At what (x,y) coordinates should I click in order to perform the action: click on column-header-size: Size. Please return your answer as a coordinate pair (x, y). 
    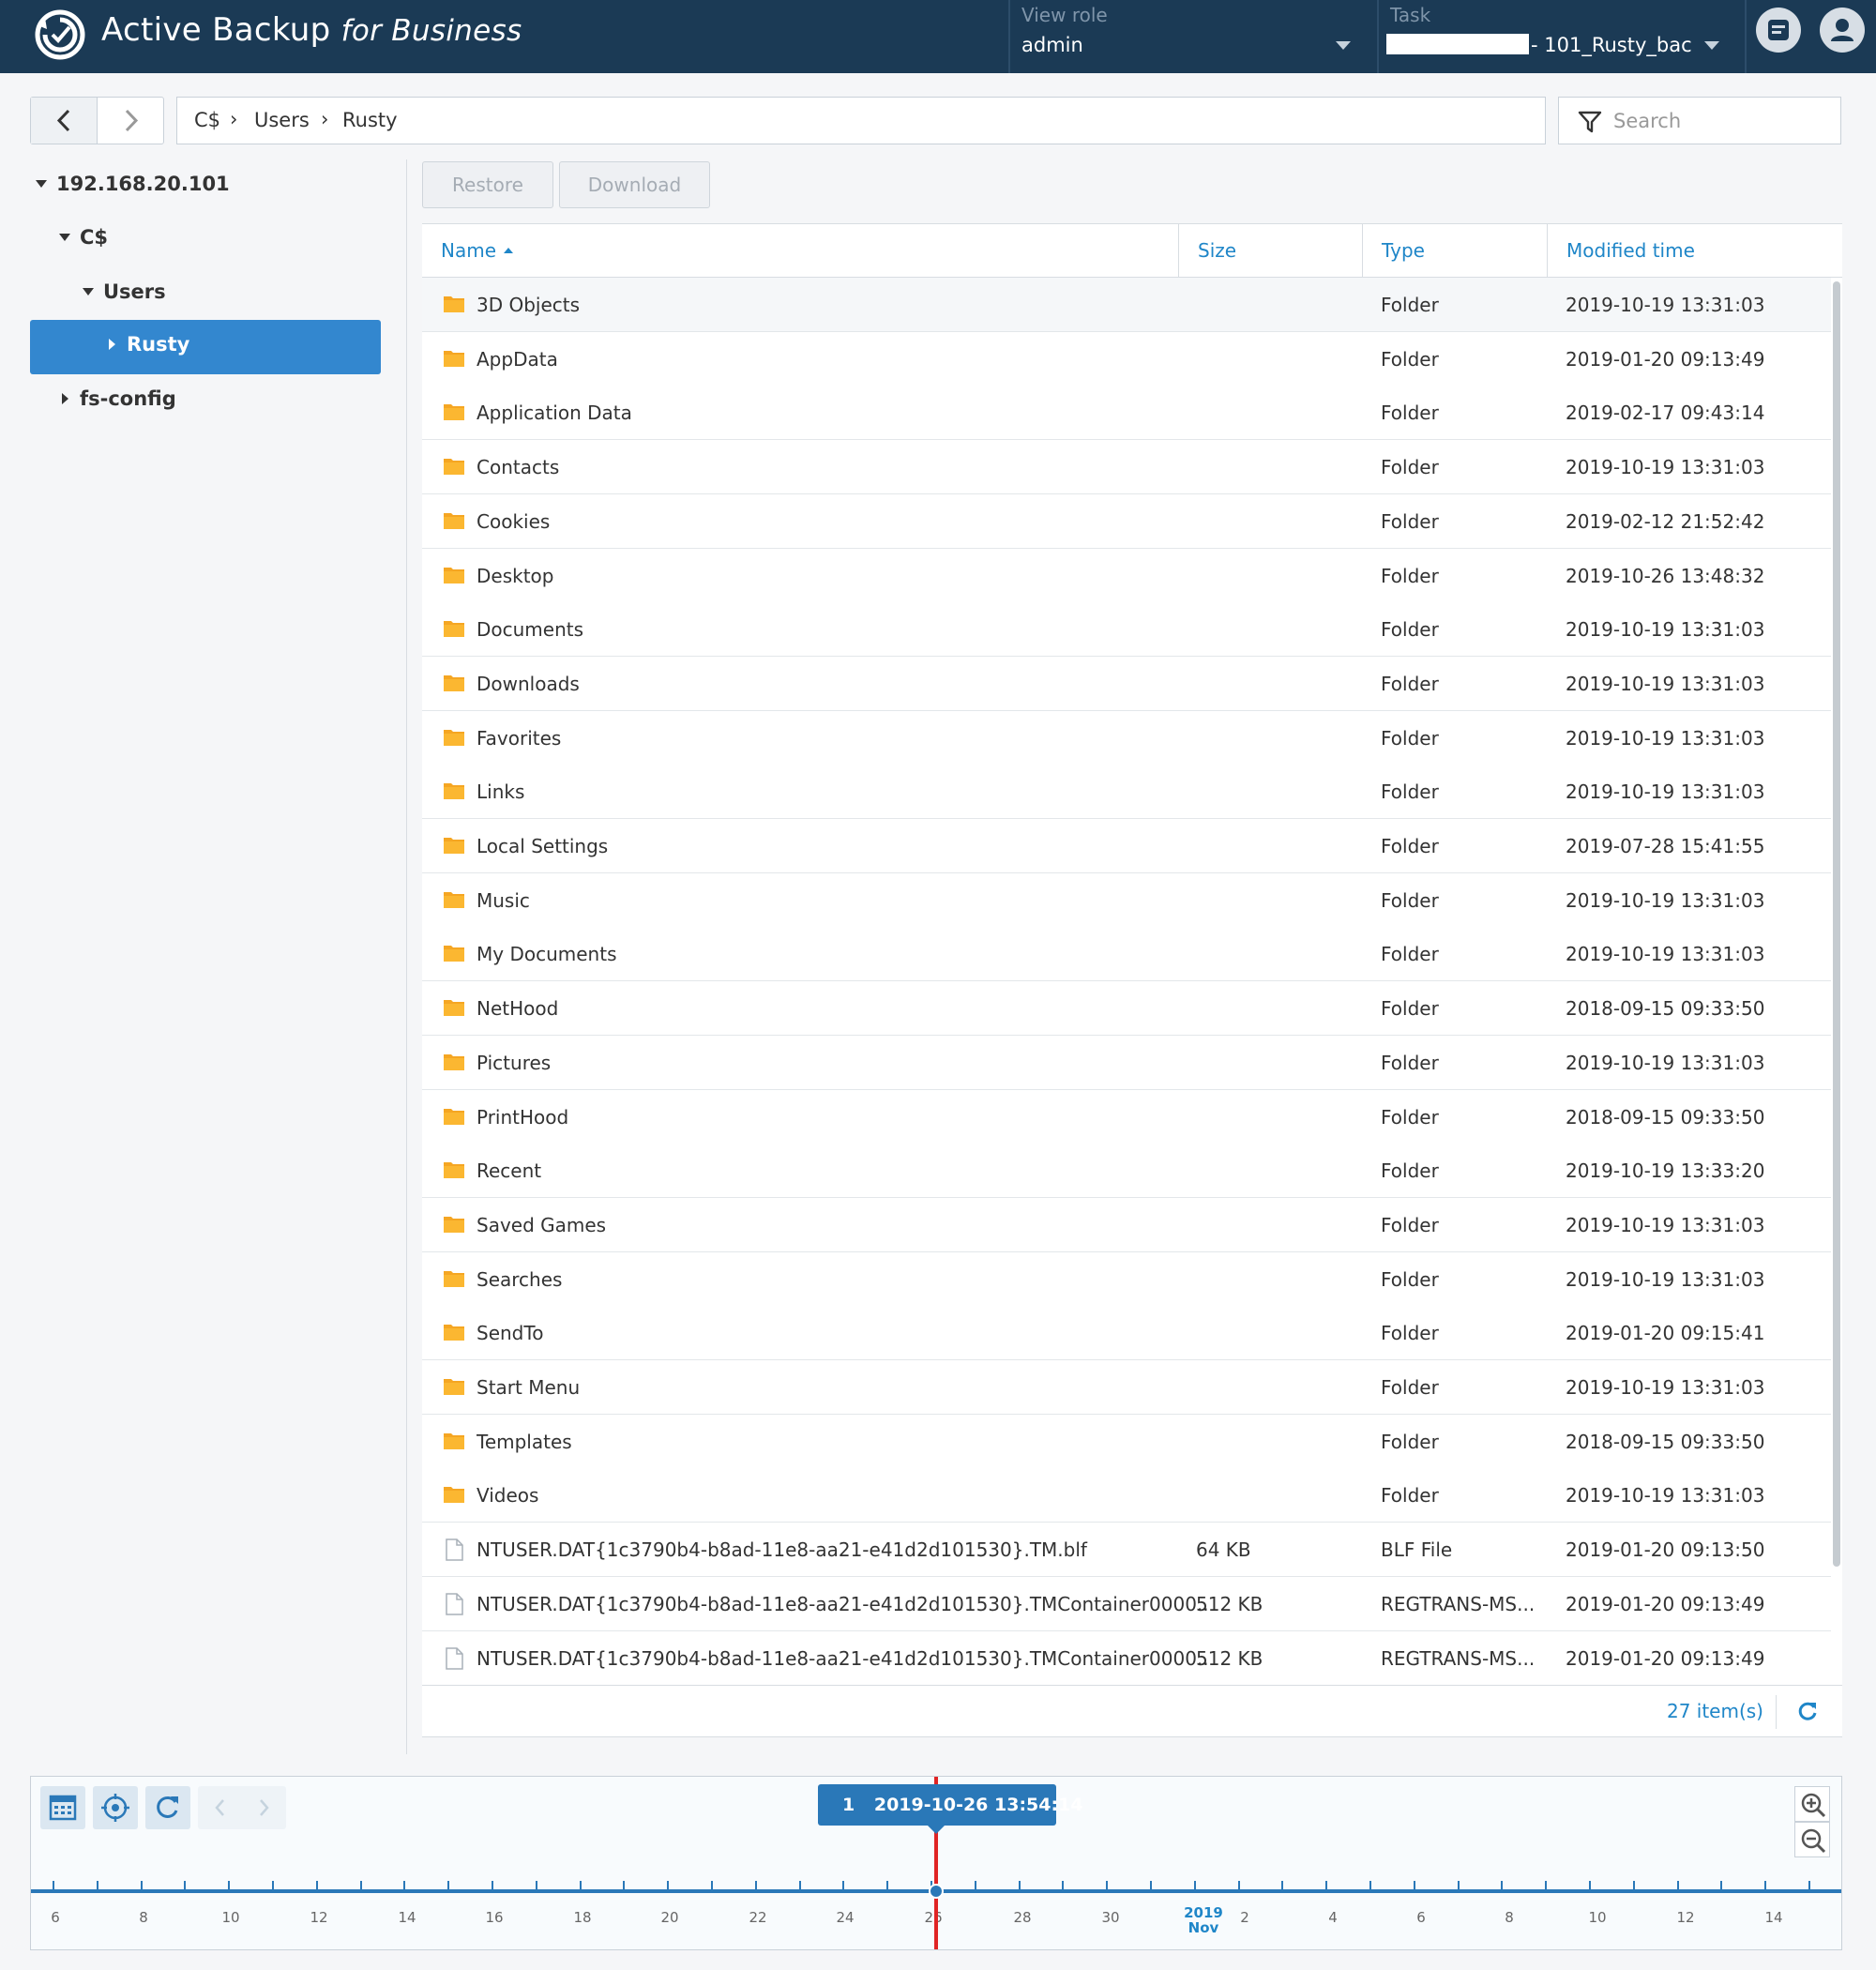
    Looking at the image, I should click on (1270, 251).